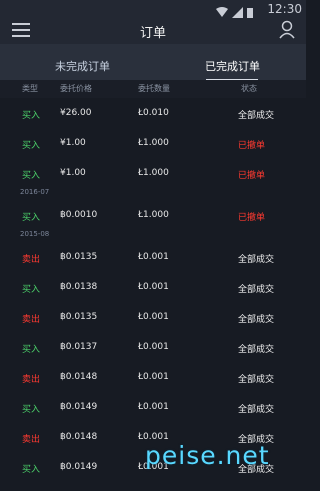 This screenshot has height=491, width=320. I want to click on tab-uncompleted: 未完成订单, so click(82, 66).